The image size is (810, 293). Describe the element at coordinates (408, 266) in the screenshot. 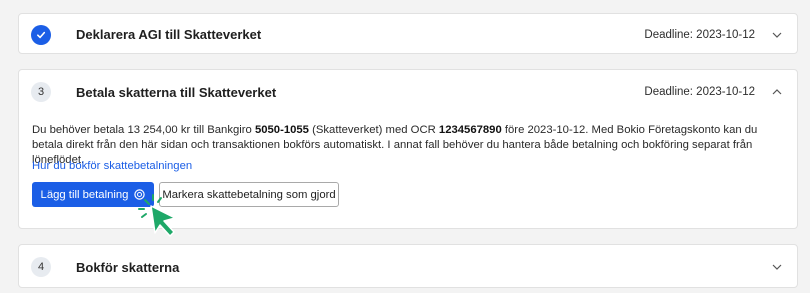

I see `step-card-book-taxes: 4 Bokför skatterna` at that location.